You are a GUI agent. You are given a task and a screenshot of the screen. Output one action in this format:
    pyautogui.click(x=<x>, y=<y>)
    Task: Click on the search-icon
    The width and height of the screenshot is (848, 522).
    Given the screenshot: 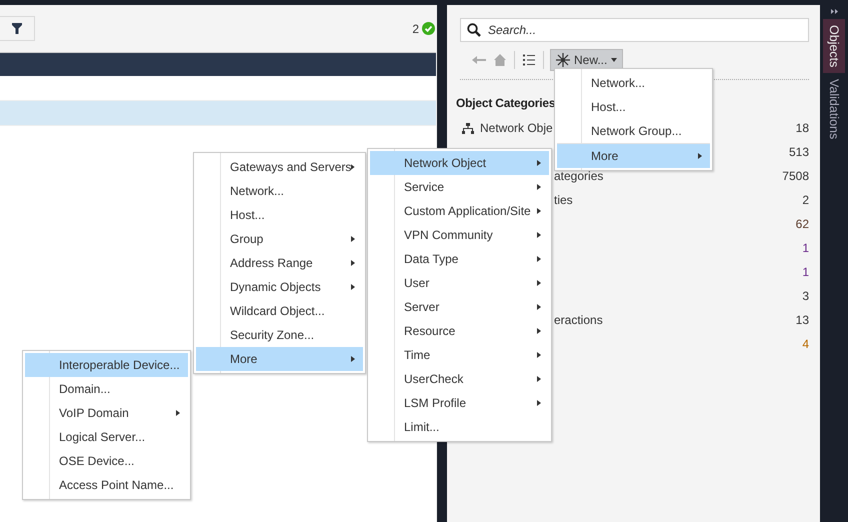 What is the action you would take?
    pyautogui.click(x=474, y=30)
    